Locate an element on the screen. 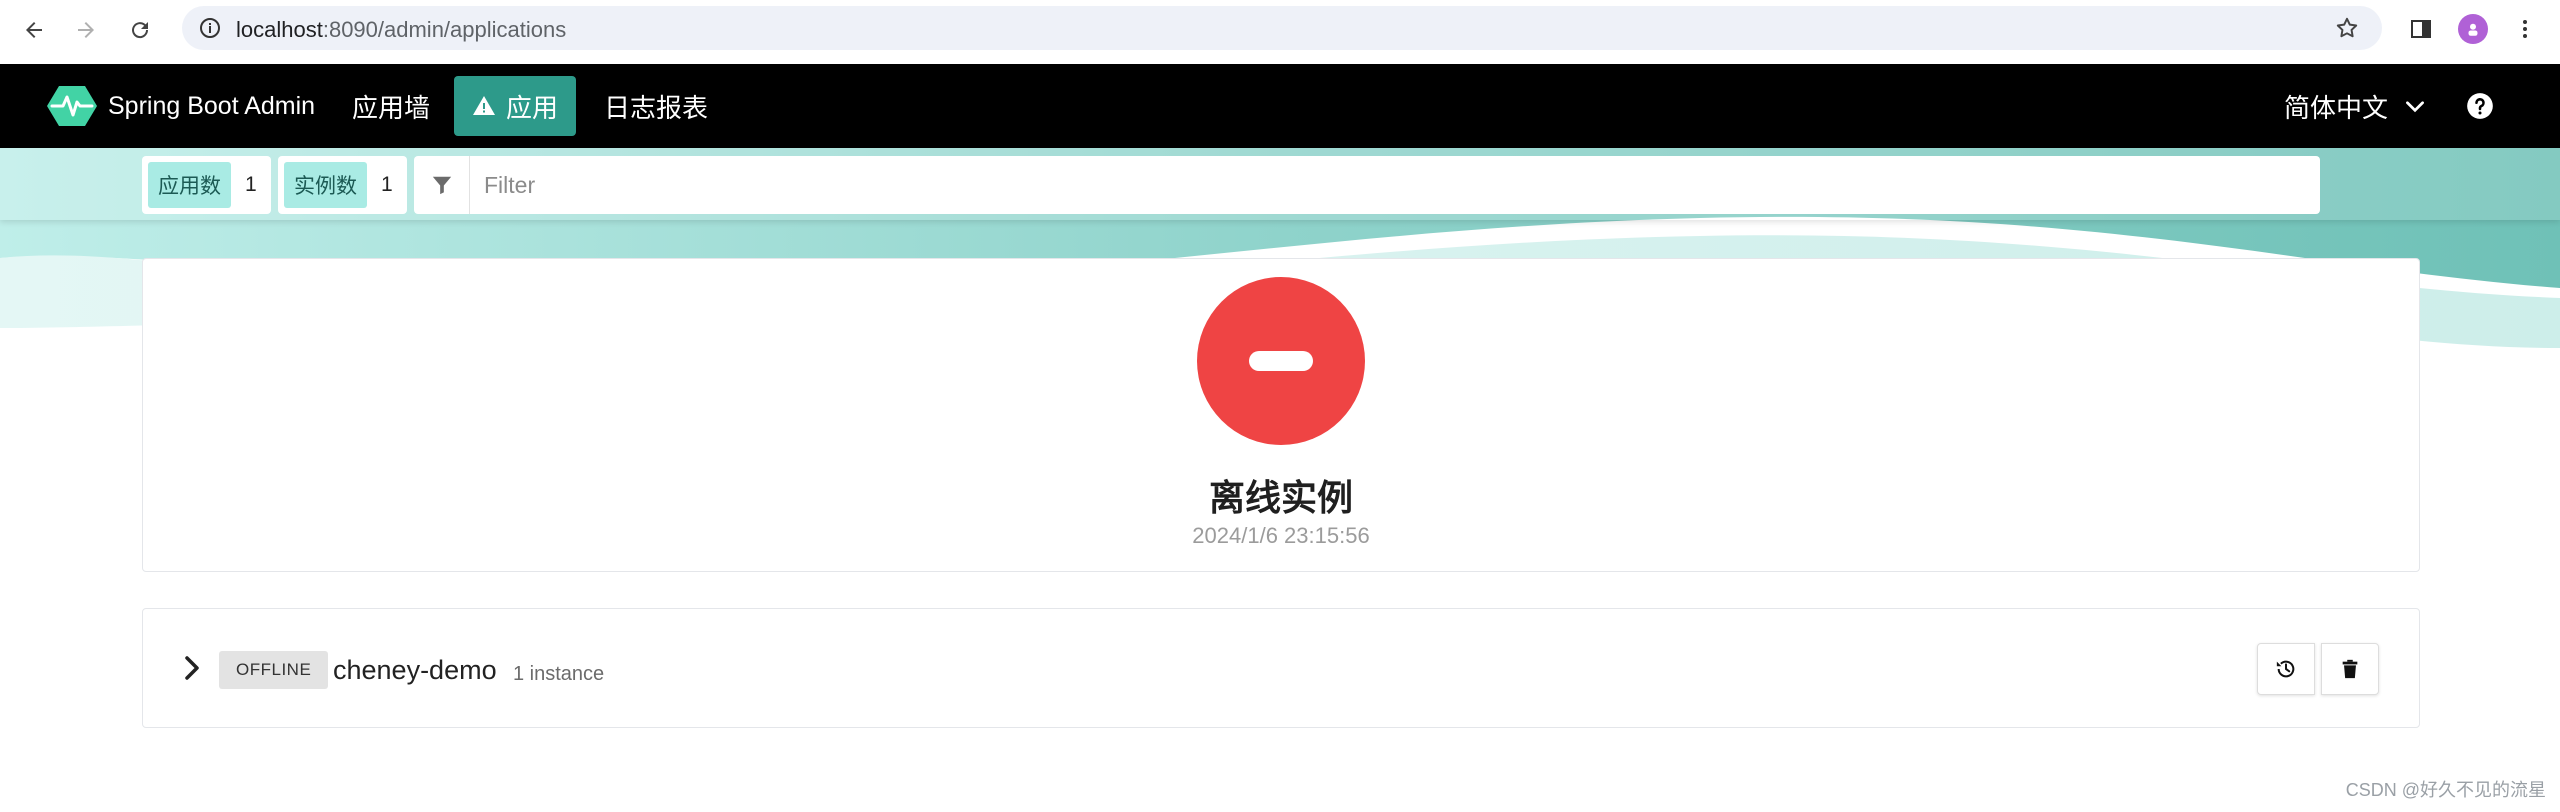 This screenshot has height=812, width=2560. offline-status-icon is located at coordinates (1281, 361).